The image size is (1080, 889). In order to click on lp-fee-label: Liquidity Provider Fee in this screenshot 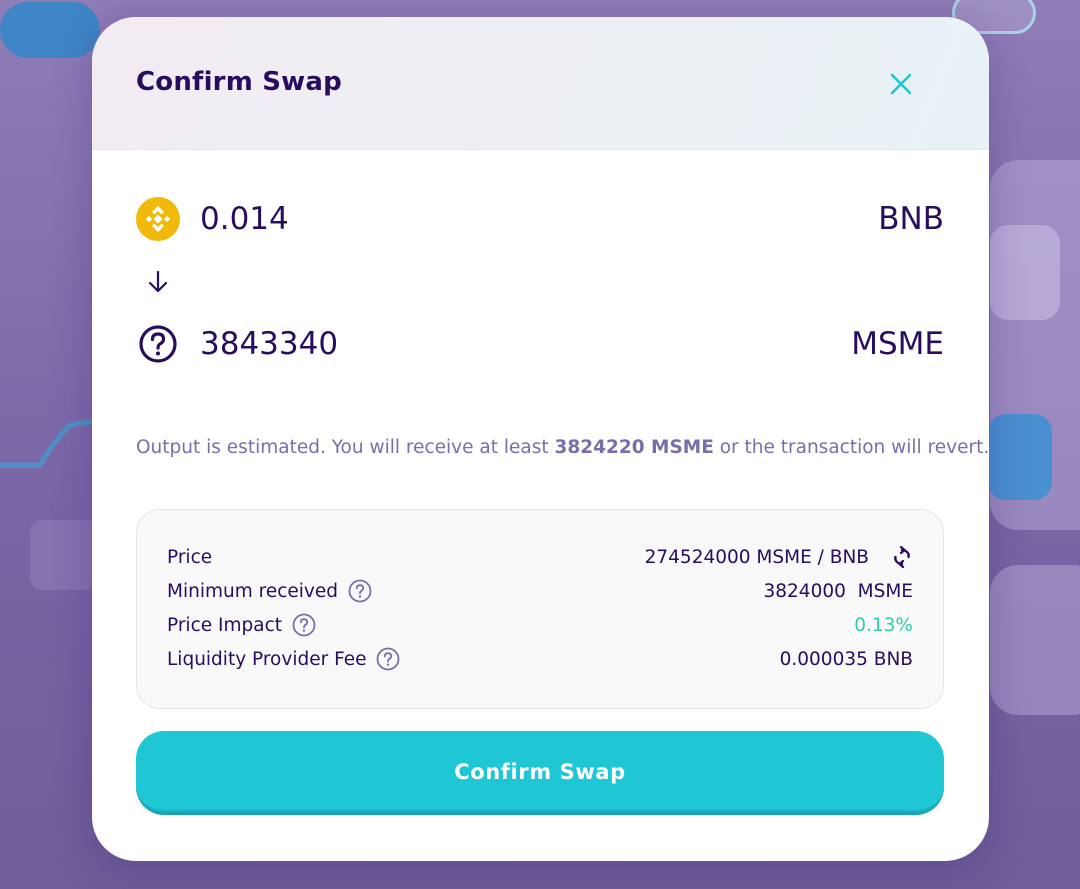, I will do `click(267, 659)`.